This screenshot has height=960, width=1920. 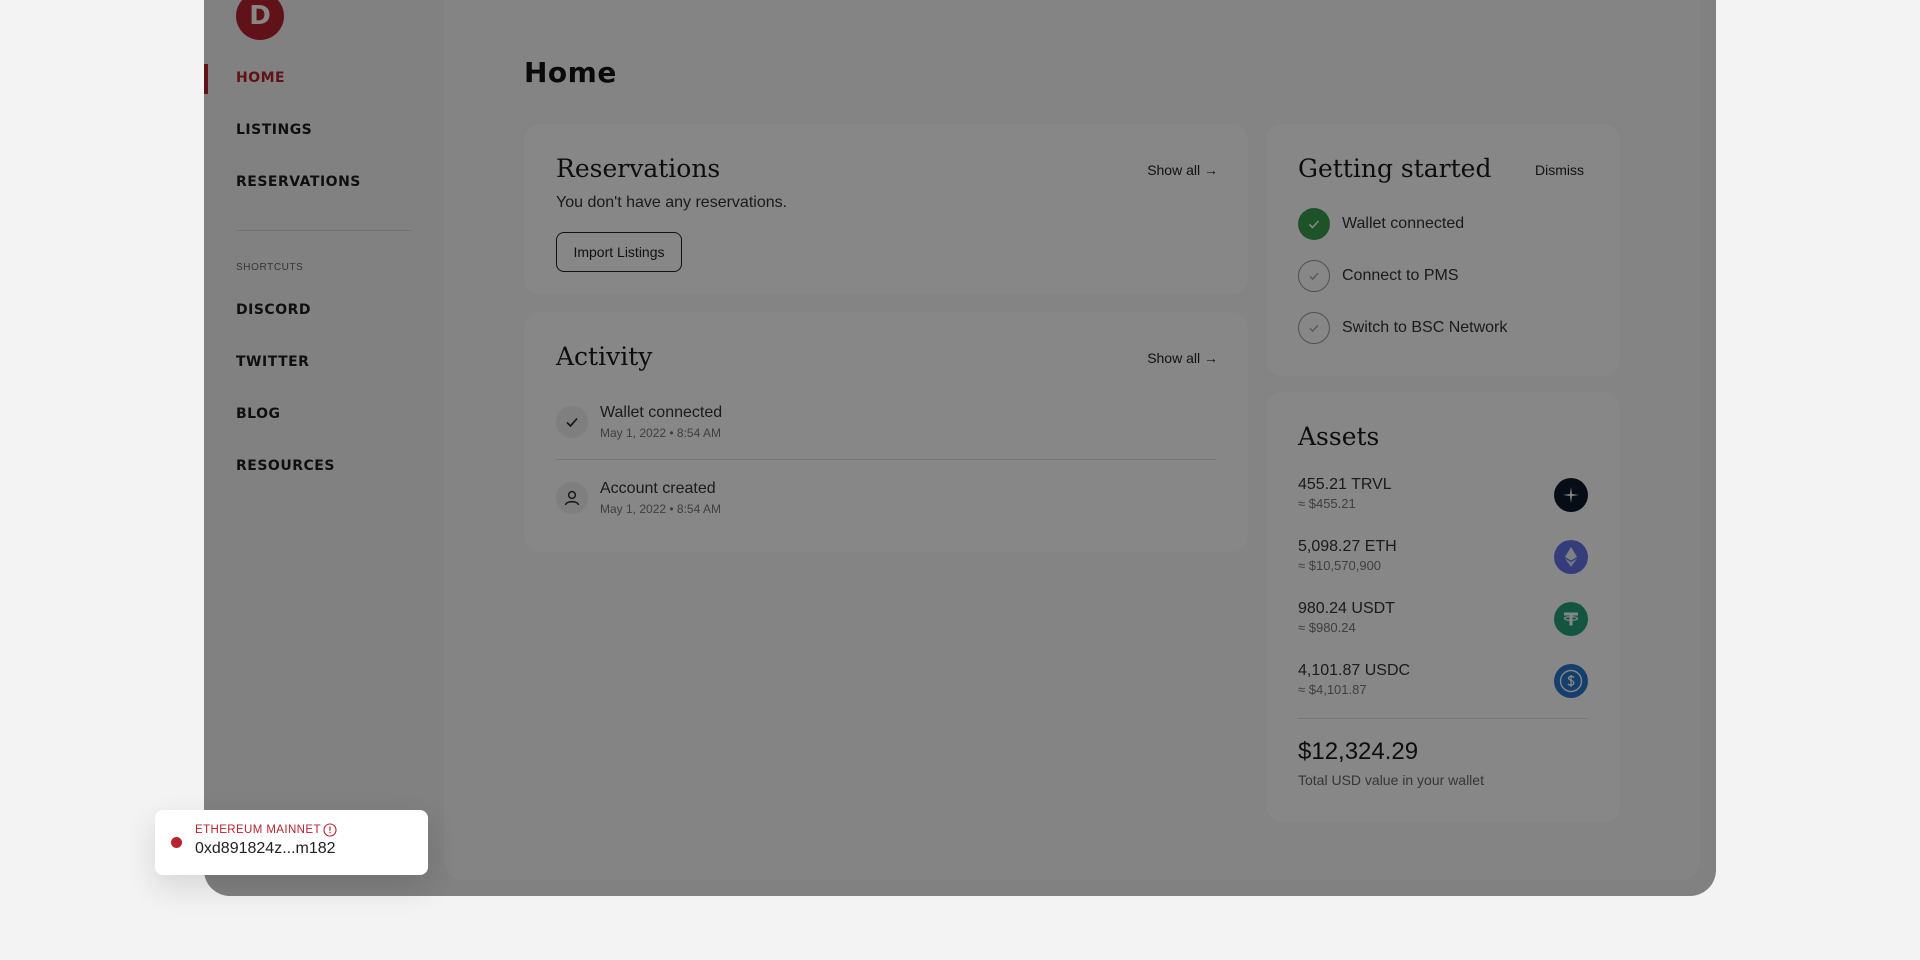 What do you see at coordinates (1354, 670) in the screenshot?
I see `asset-amount: 4,101.87 USDC` at bounding box center [1354, 670].